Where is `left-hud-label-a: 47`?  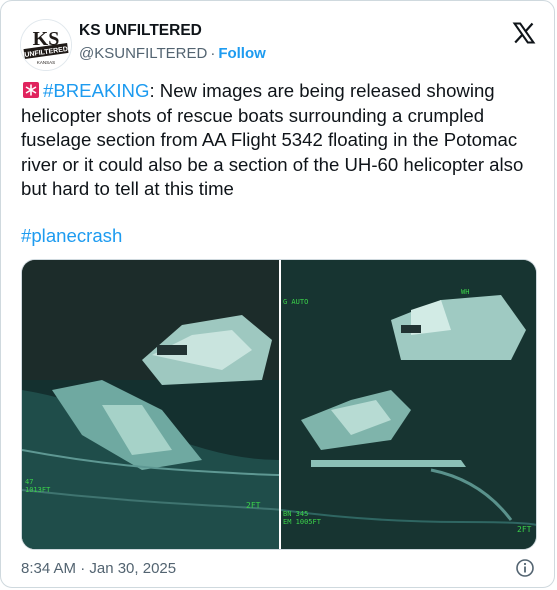
left-hud-label-a: 47 is located at coordinates (29, 482).